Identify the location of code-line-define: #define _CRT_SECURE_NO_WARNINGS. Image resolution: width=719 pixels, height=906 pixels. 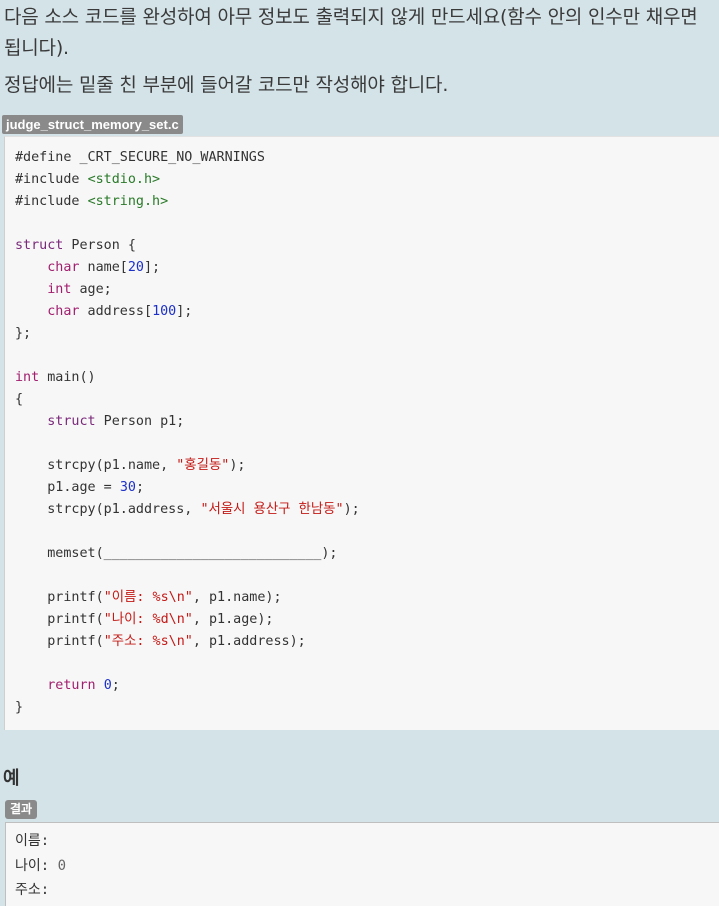
(140, 157).